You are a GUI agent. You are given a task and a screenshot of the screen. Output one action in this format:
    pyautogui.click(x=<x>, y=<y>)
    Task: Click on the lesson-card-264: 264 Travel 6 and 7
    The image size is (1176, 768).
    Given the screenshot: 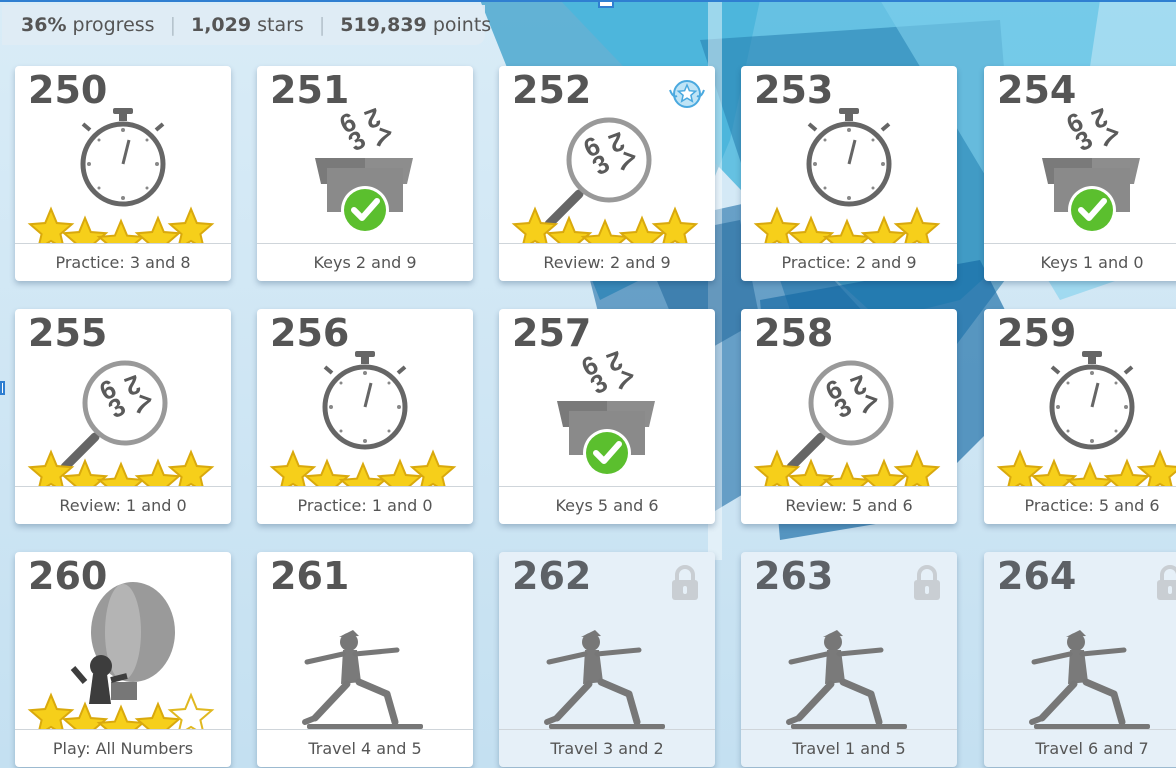 What is the action you would take?
    pyautogui.click(x=1080, y=659)
    